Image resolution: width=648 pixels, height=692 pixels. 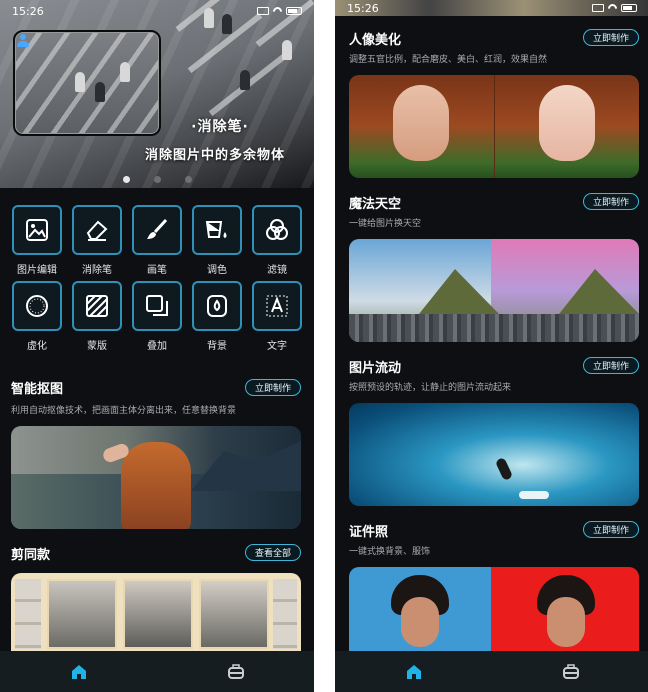 What do you see at coordinates (159, 279) in the screenshot?
I see `tool-grid: 图片编辑 消除笔 画笔 调色 滤镜 虚化 蒙版 叠加 背景 文字` at bounding box center [159, 279].